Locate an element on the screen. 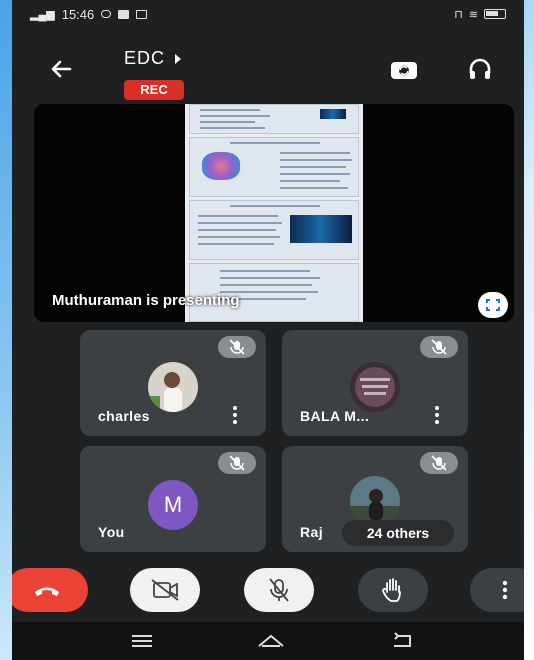 This screenshot has width=534, height=660. fullscreen-icon is located at coordinates (493, 305).